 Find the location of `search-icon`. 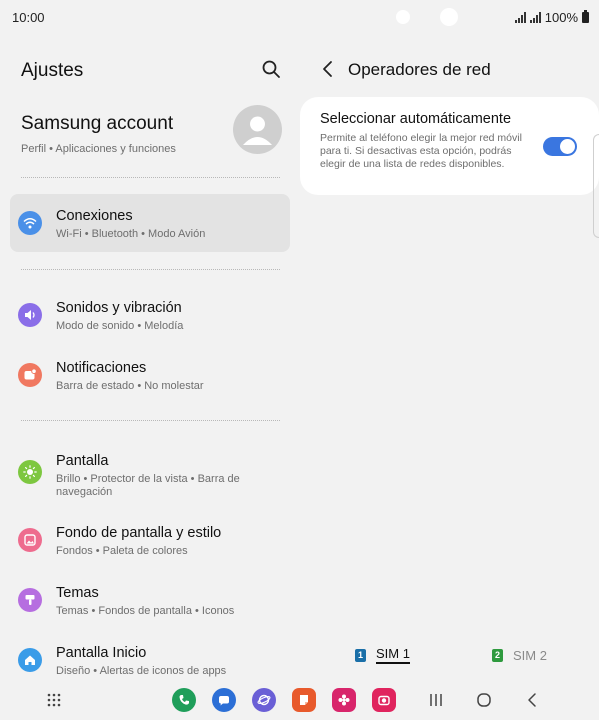

search-icon is located at coordinates (271, 69).